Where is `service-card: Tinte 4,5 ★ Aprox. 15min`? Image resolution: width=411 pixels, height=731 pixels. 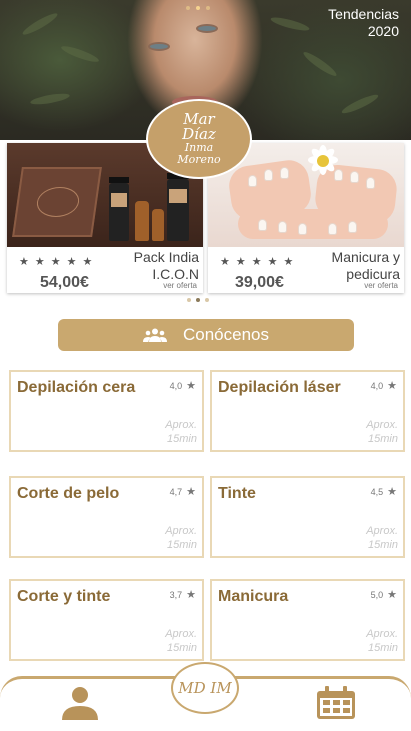 service-card: Tinte 4,5 ★ Aprox. 15min is located at coordinates (307, 517).